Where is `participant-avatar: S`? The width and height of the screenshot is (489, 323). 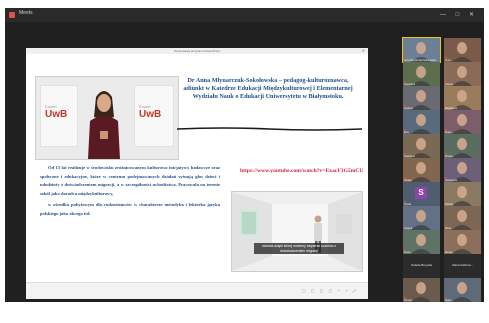
participant-avatar: S is located at coordinates (421, 193).